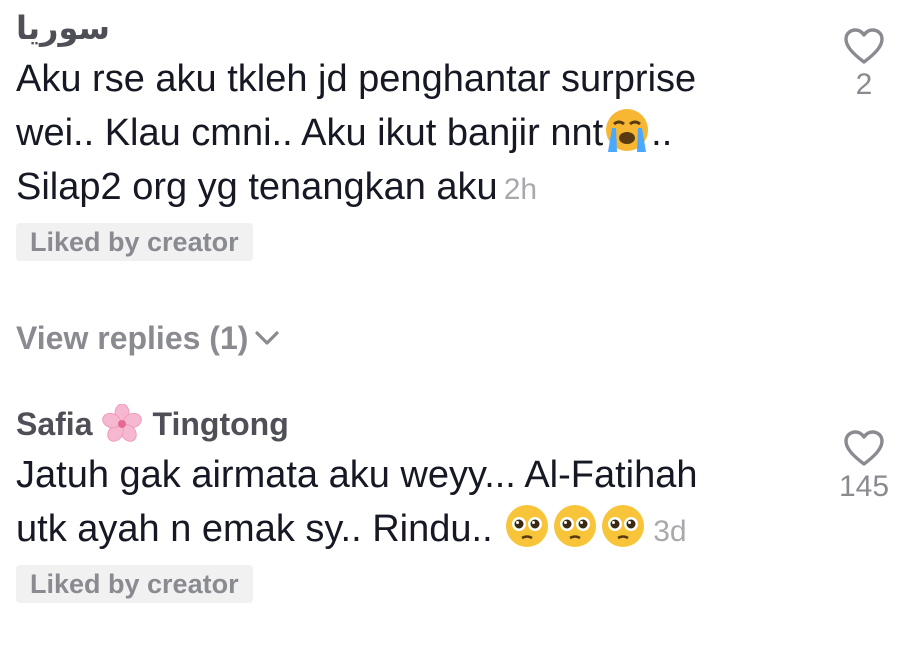 Image resolution: width=904 pixels, height=645 pixels. I want to click on view-replies-button: View replies (1), so click(148, 338).